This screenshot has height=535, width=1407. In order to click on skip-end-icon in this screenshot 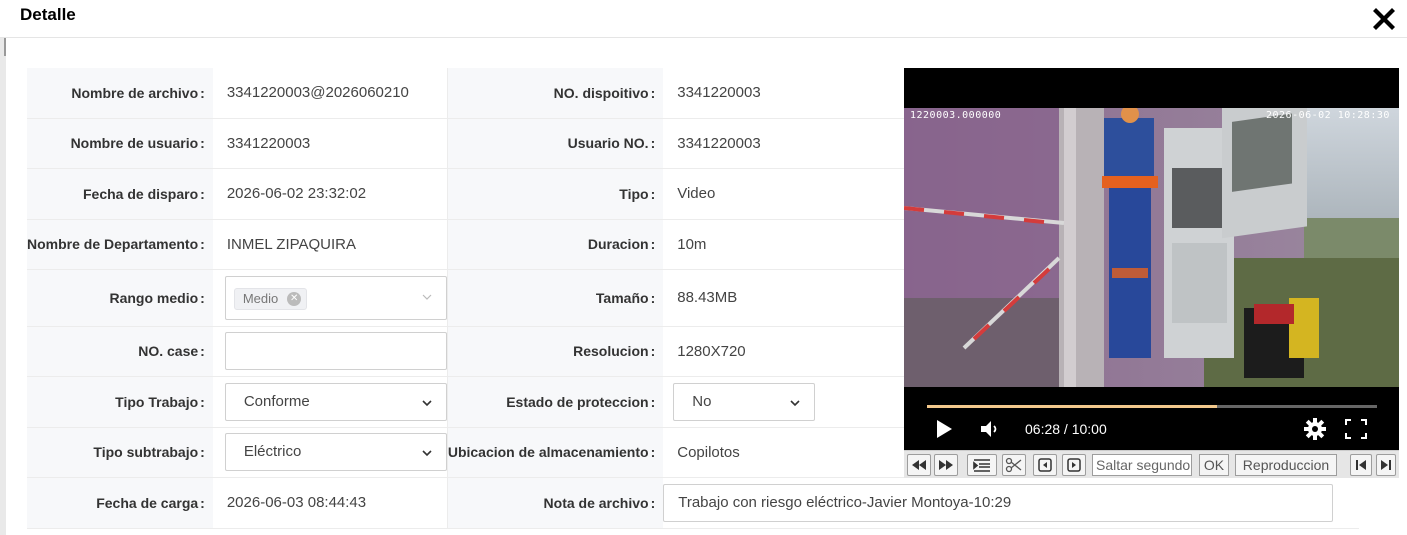, I will do `click(1386, 465)`.